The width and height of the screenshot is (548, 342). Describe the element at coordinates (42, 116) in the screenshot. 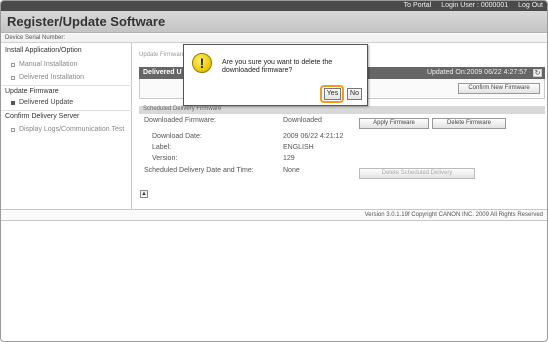

I see `sidebar-head-confirm: Confirm Delivery Server` at that location.